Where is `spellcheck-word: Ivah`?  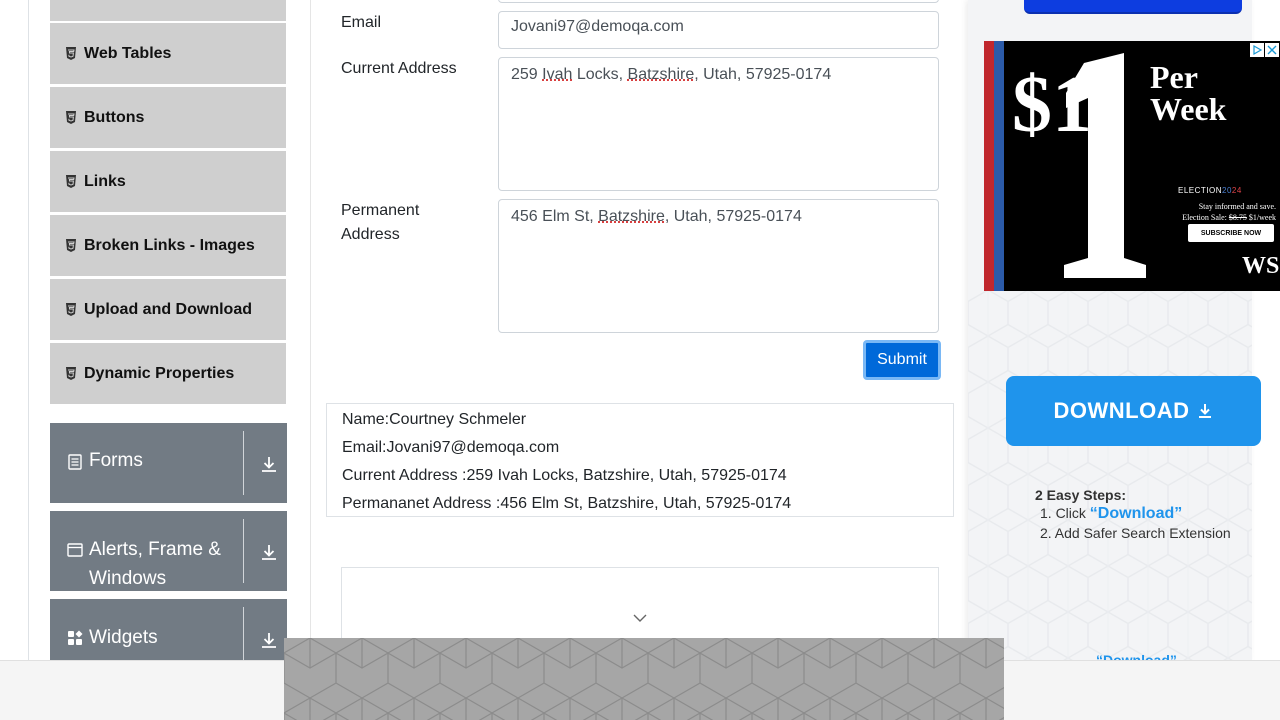
spellcheck-word: Ivah is located at coordinates (557, 74).